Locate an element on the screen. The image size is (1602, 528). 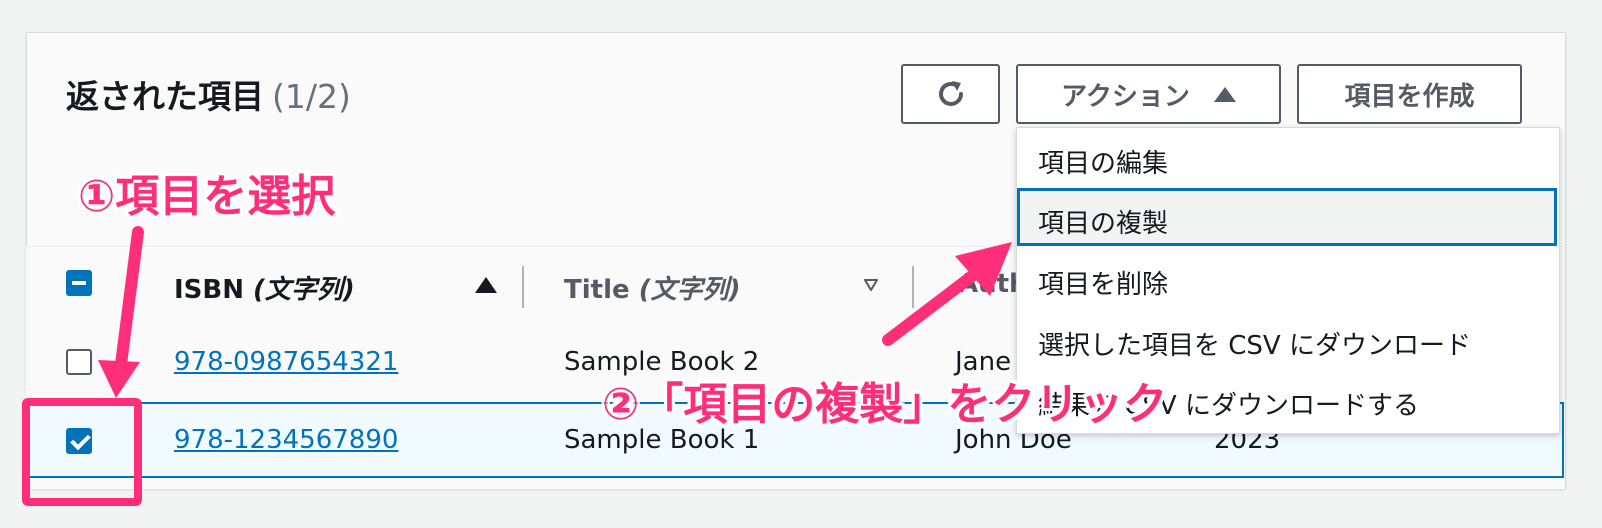
column-header-isbn: ISBN (文字列) is located at coordinates (264, 287).